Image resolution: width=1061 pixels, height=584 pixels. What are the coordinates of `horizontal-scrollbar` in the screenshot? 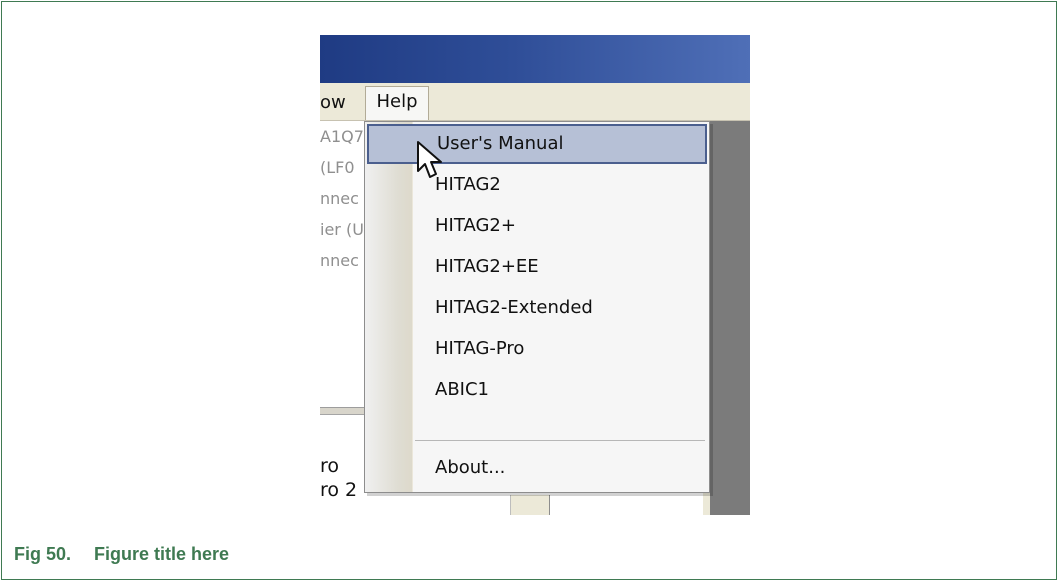 It's located at (342, 411).